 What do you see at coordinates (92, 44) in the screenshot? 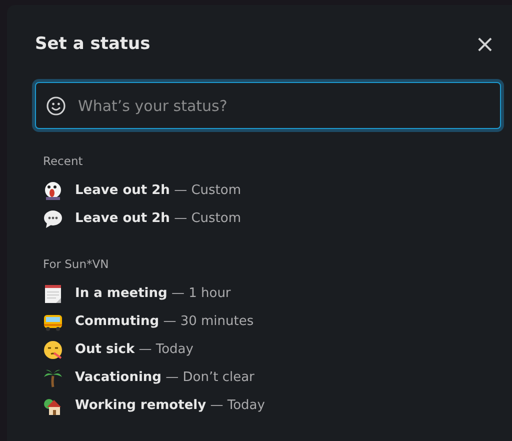
I see `dialog-title: Set a status` at bounding box center [92, 44].